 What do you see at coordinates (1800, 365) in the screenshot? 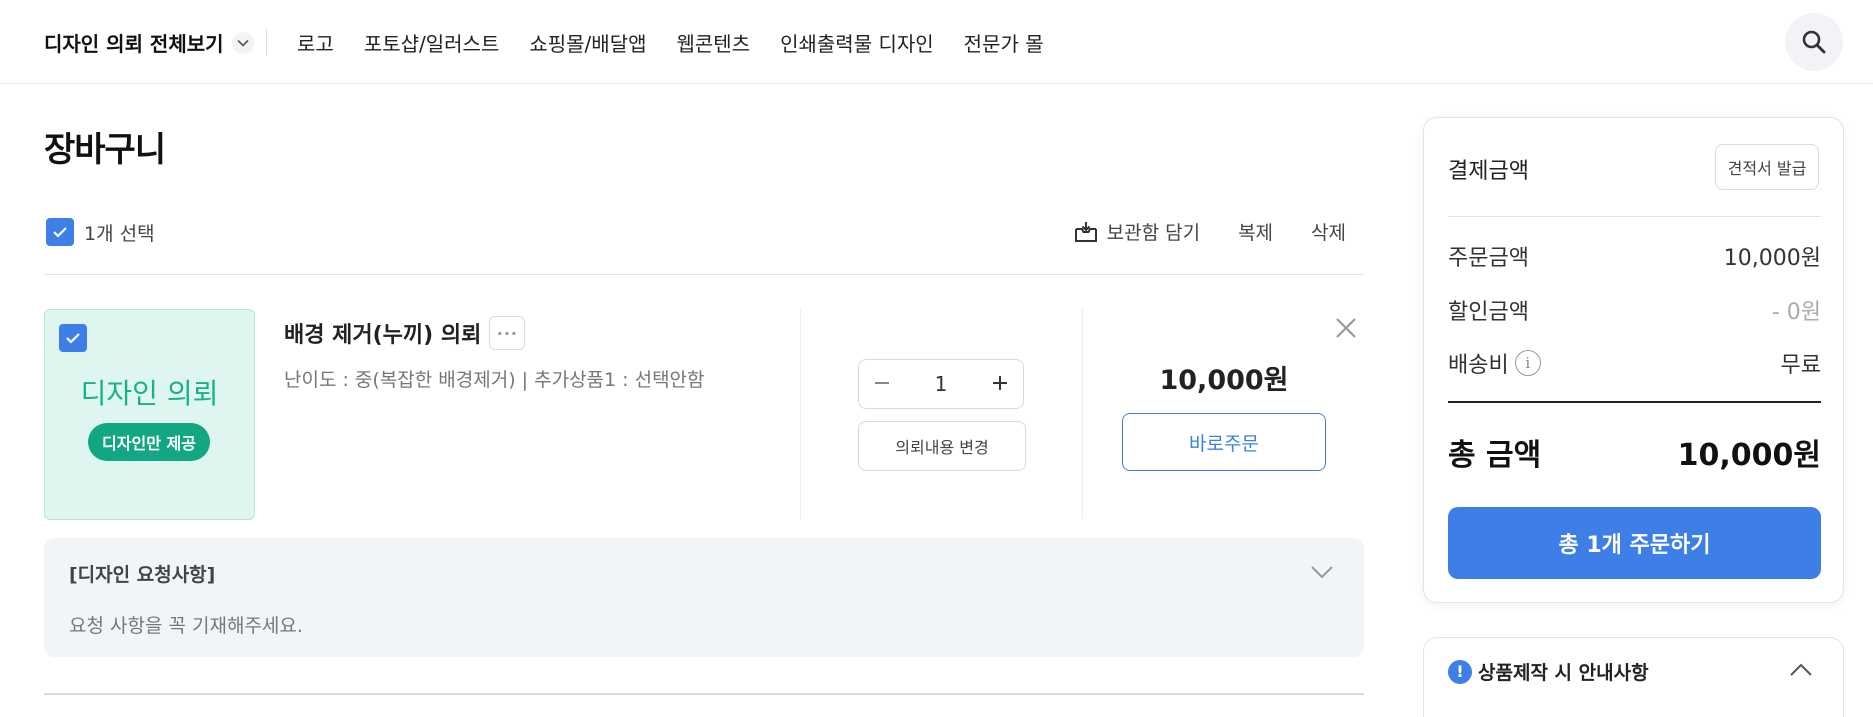
I see `shipping-value: 무료` at bounding box center [1800, 365].